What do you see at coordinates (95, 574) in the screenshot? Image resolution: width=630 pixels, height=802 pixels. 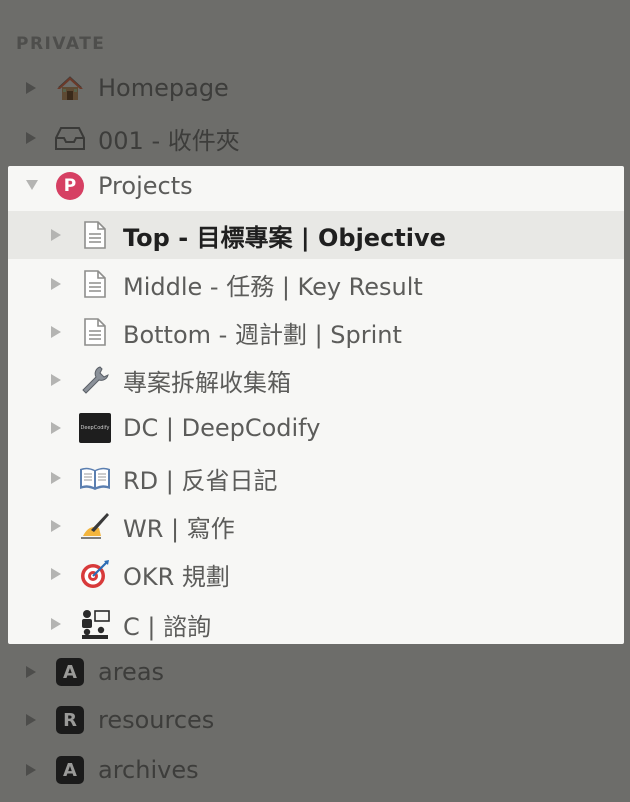 I see `target-dart-icon` at bounding box center [95, 574].